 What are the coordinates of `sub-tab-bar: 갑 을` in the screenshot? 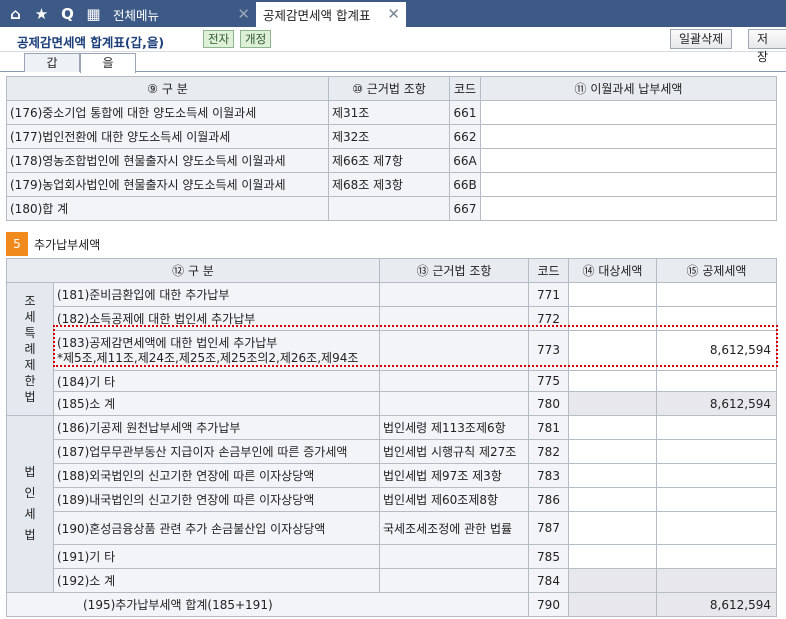 It's located at (393, 62).